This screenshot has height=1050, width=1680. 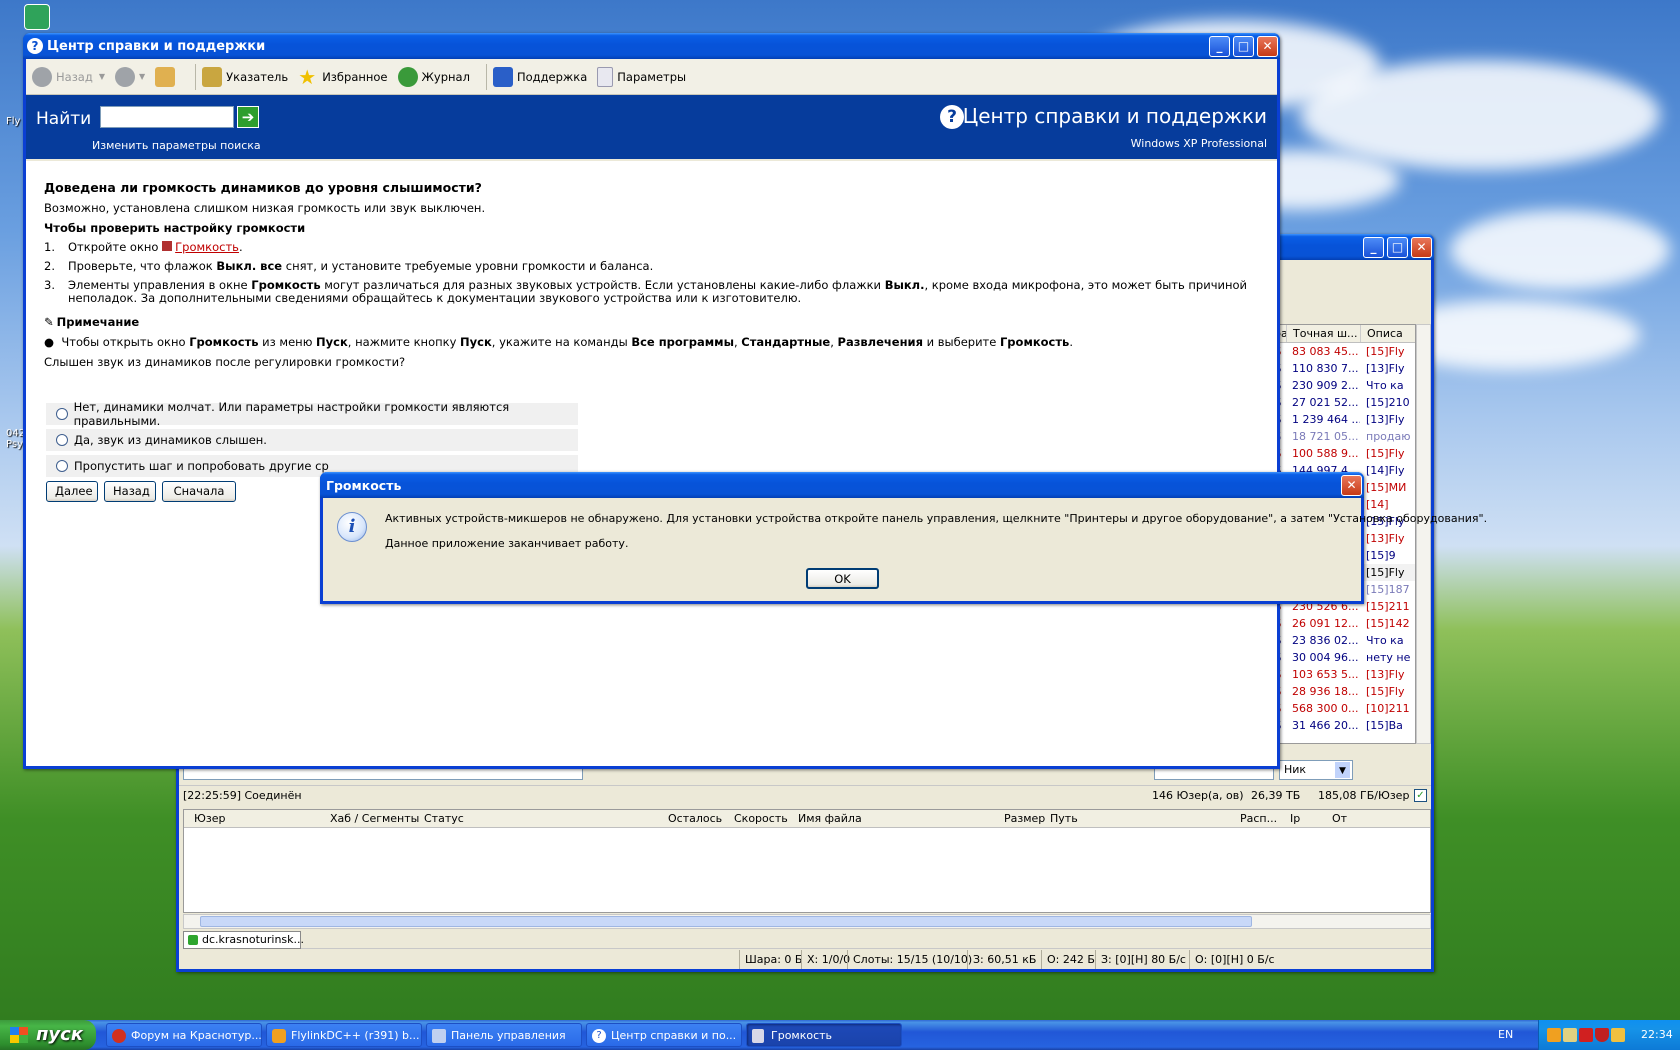 I want to click on help-titlebar: ? Центр справки и поддержки _ □ ✕, so click(x=651, y=46).